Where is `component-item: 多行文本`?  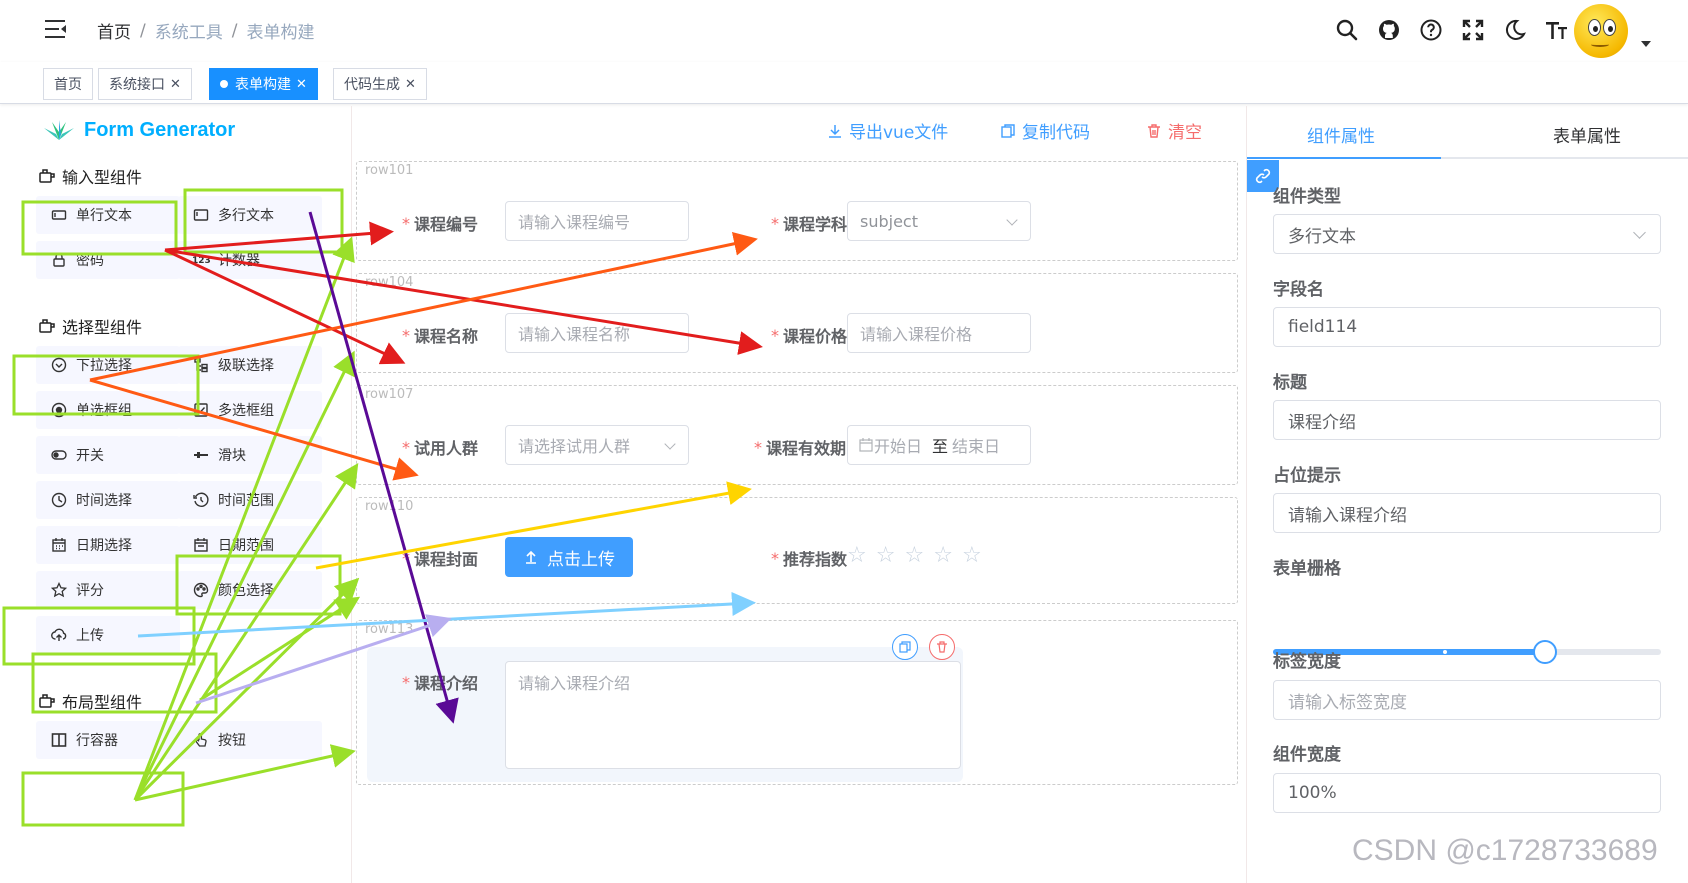
component-item: 多行文本 is located at coordinates (250, 215).